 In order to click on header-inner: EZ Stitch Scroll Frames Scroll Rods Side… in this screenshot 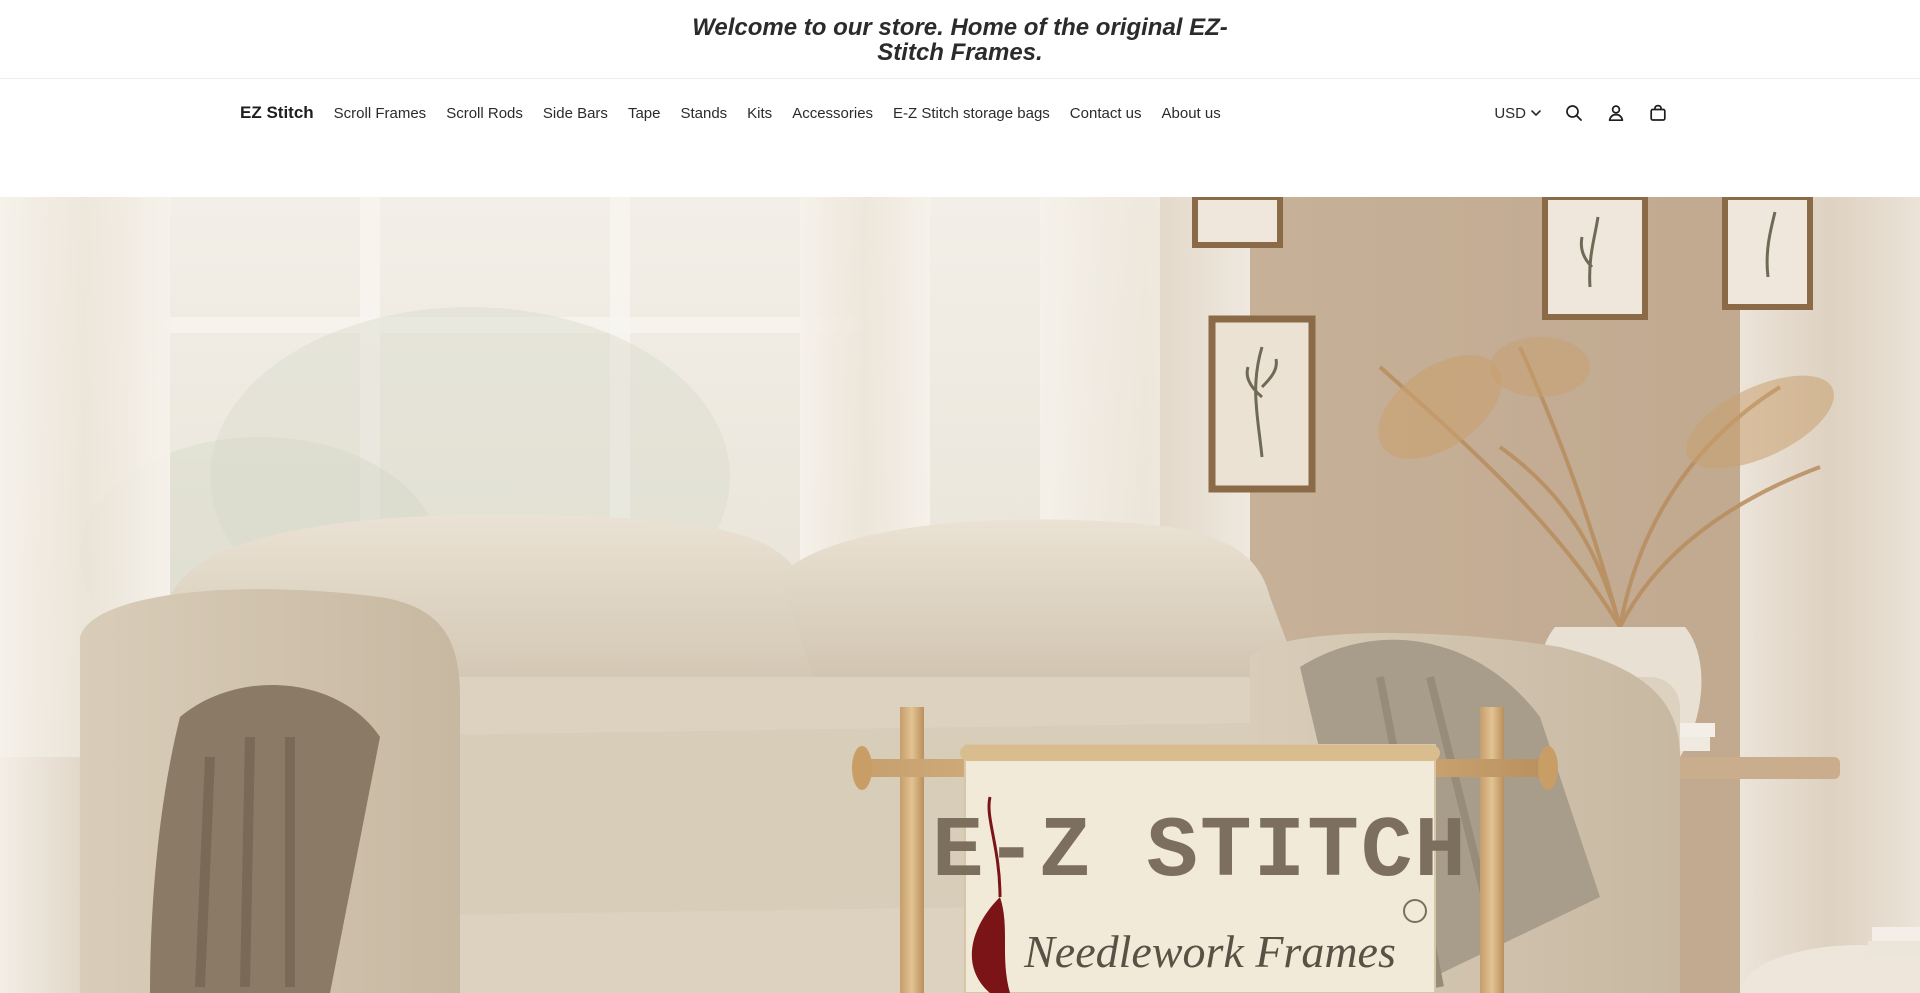, I will do `click(955, 113)`.